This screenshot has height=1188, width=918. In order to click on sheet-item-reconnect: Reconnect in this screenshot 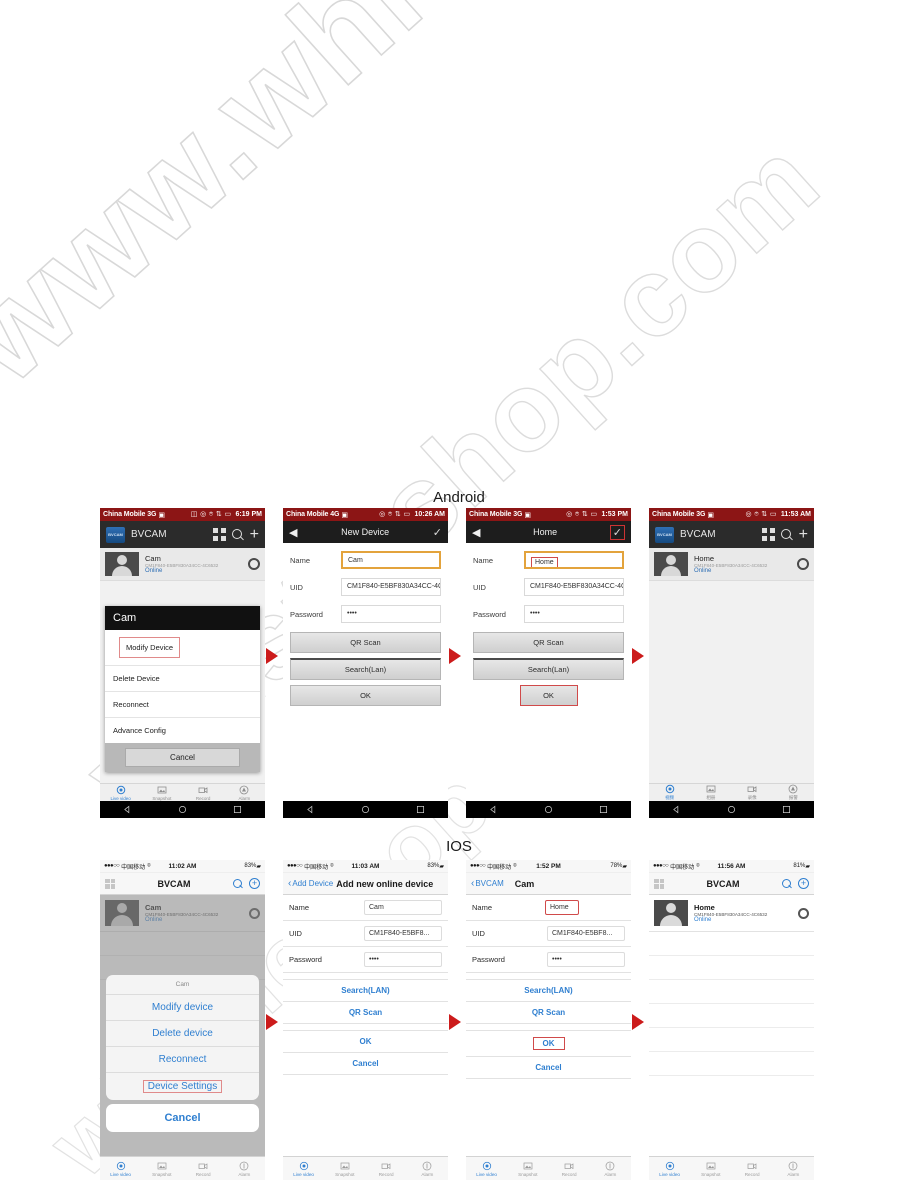, I will do `click(182, 1060)`.